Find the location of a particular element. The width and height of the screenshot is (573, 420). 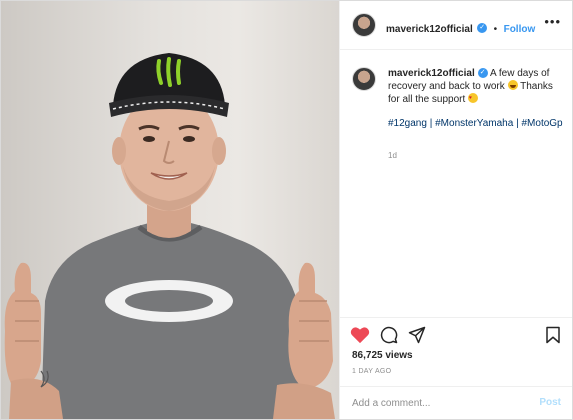

hashtags: #12gang | #MonsterYamaha | #MotoGp is located at coordinates (475, 123).